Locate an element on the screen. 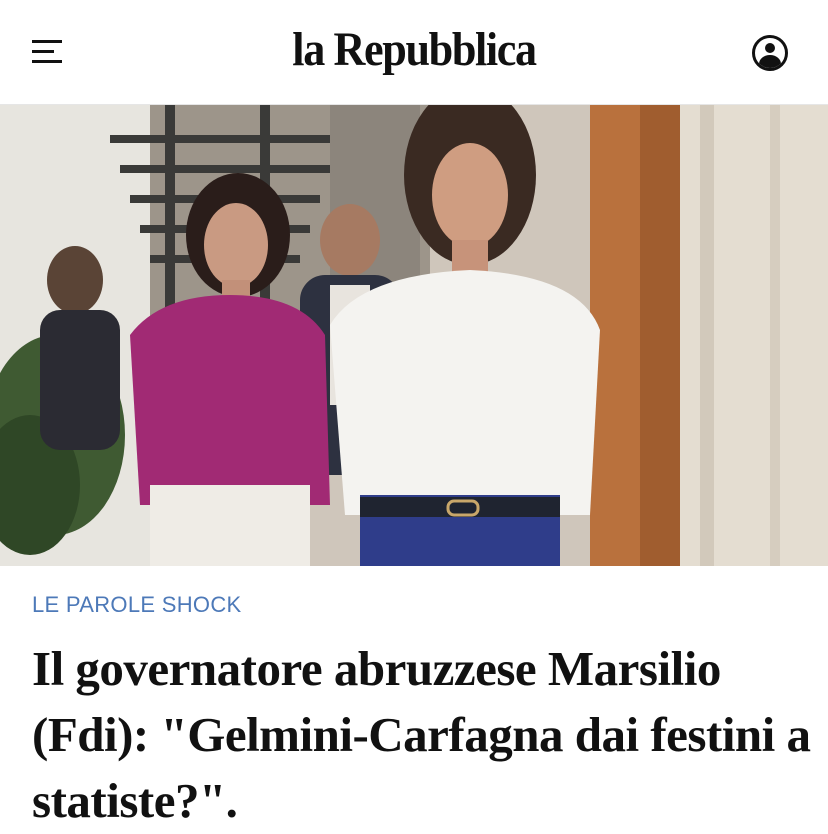  user-icon-head is located at coordinates (770, 48).